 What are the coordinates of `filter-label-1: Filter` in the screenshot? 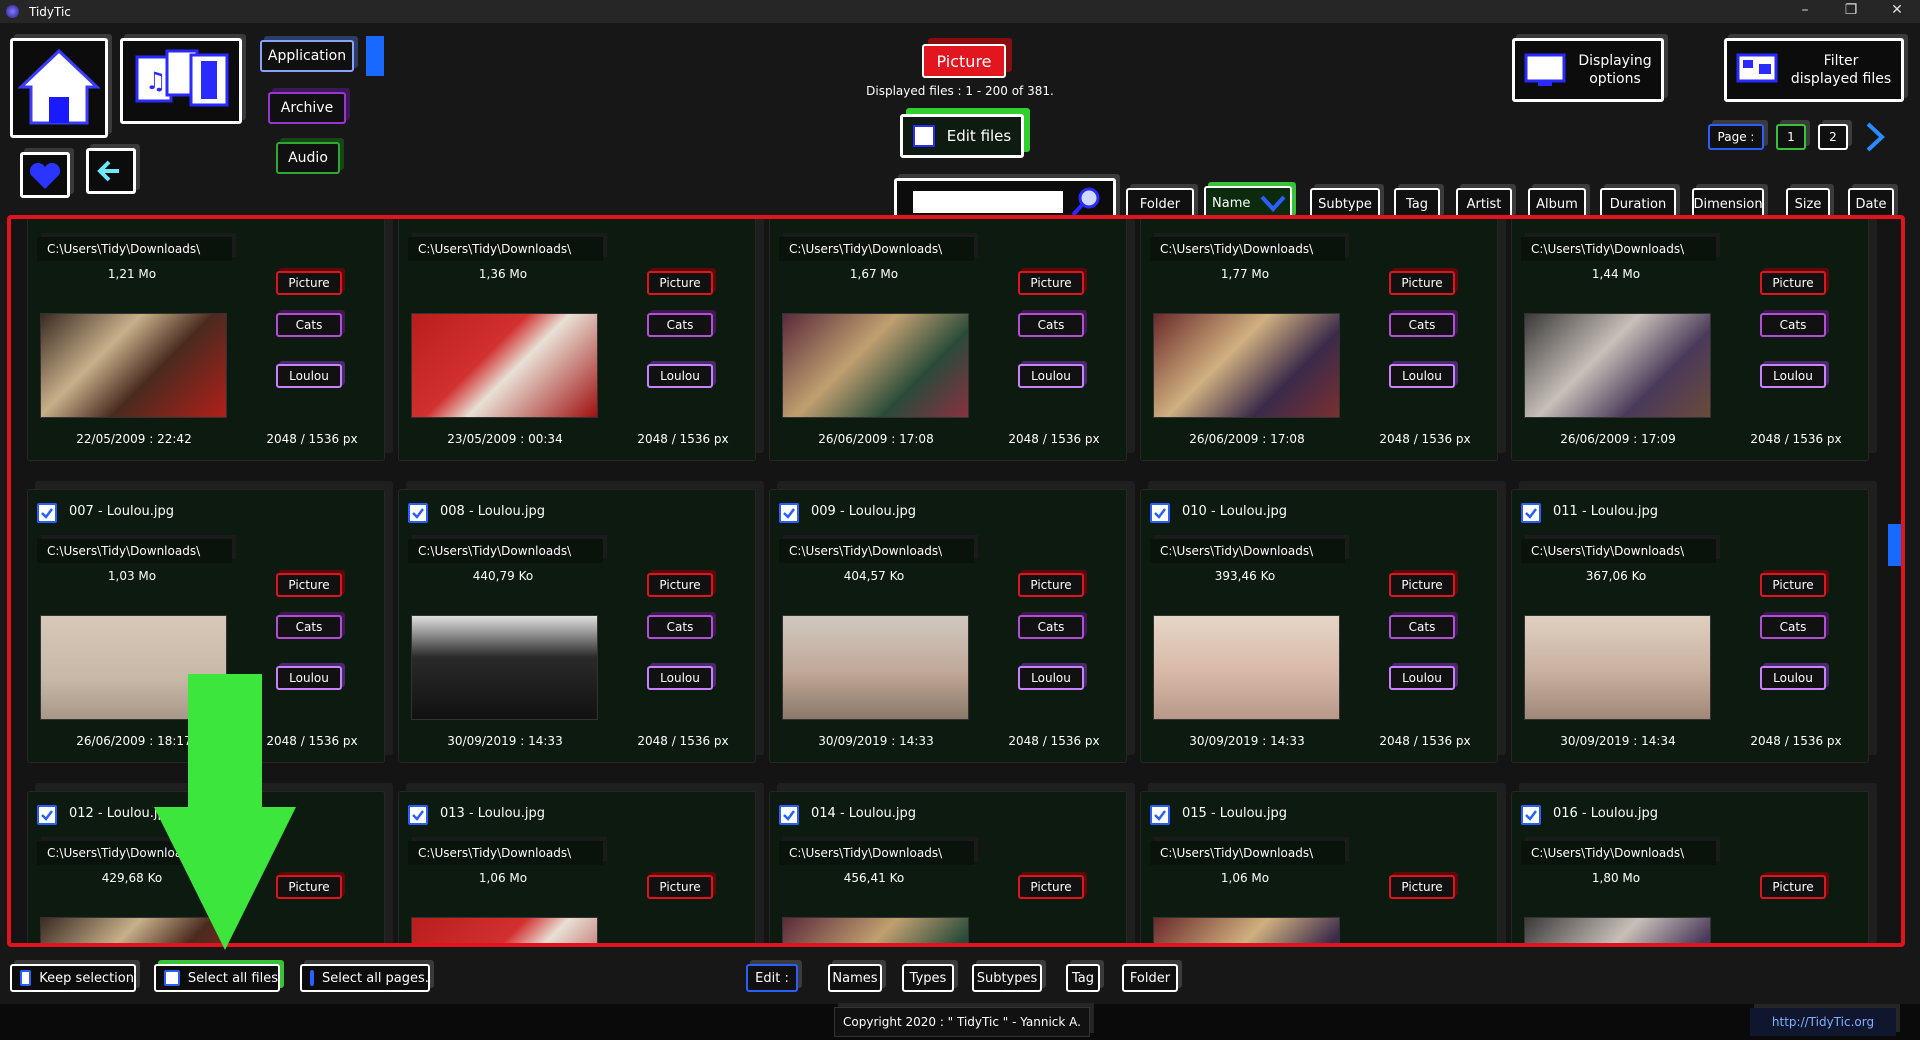 It's located at (1841, 61).